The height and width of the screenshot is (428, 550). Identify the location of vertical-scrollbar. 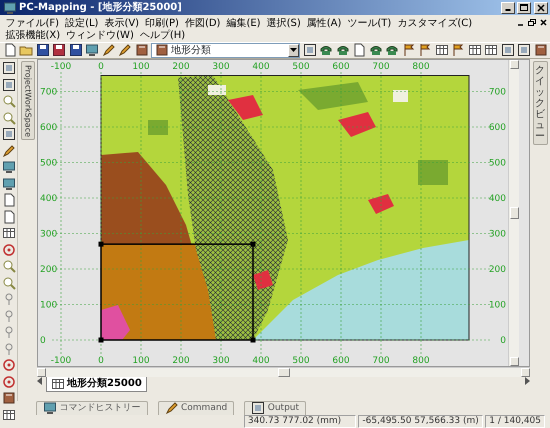
(513, 213).